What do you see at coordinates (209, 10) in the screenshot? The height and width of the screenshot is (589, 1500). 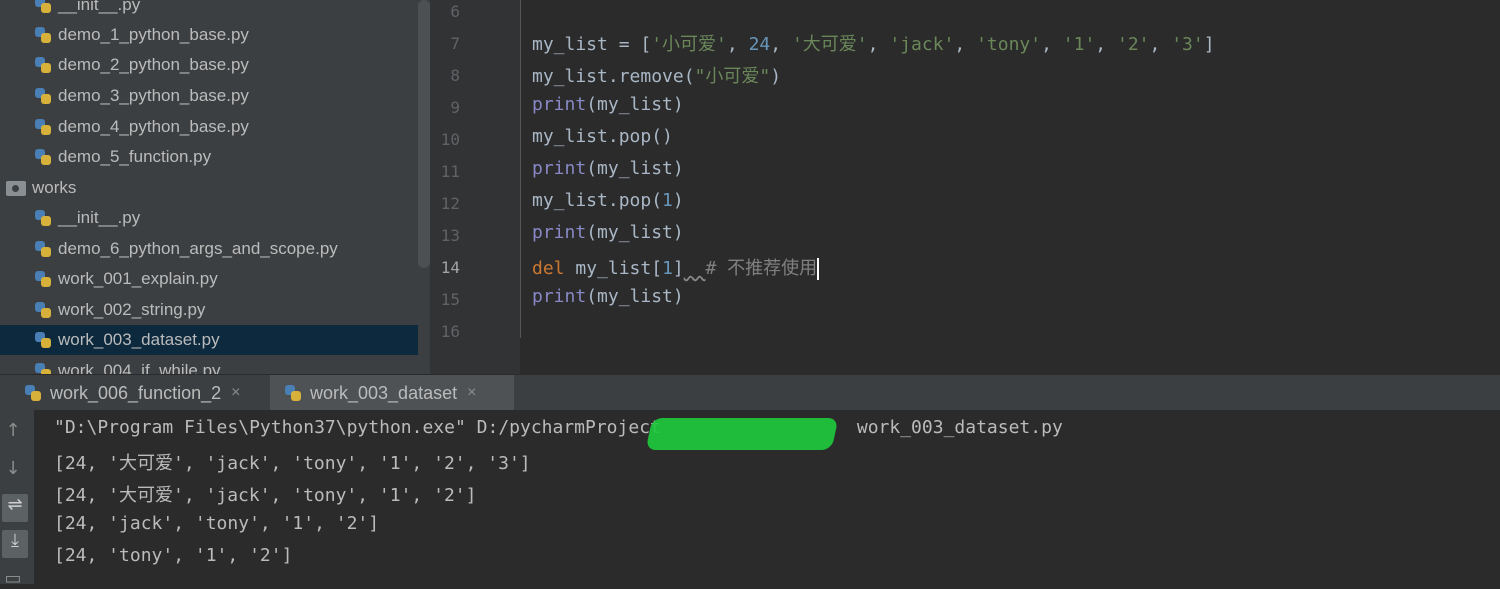 I see `tree-item-init-py: __init__.py` at bounding box center [209, 10].